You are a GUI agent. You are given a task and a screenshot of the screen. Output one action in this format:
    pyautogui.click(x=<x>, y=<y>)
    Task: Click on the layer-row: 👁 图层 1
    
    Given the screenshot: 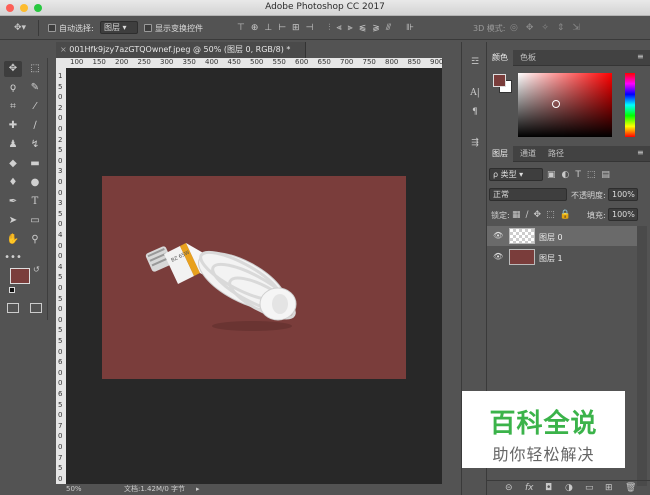 What is the action you would take?
    pyautogui.click(x=562, y=257)
    